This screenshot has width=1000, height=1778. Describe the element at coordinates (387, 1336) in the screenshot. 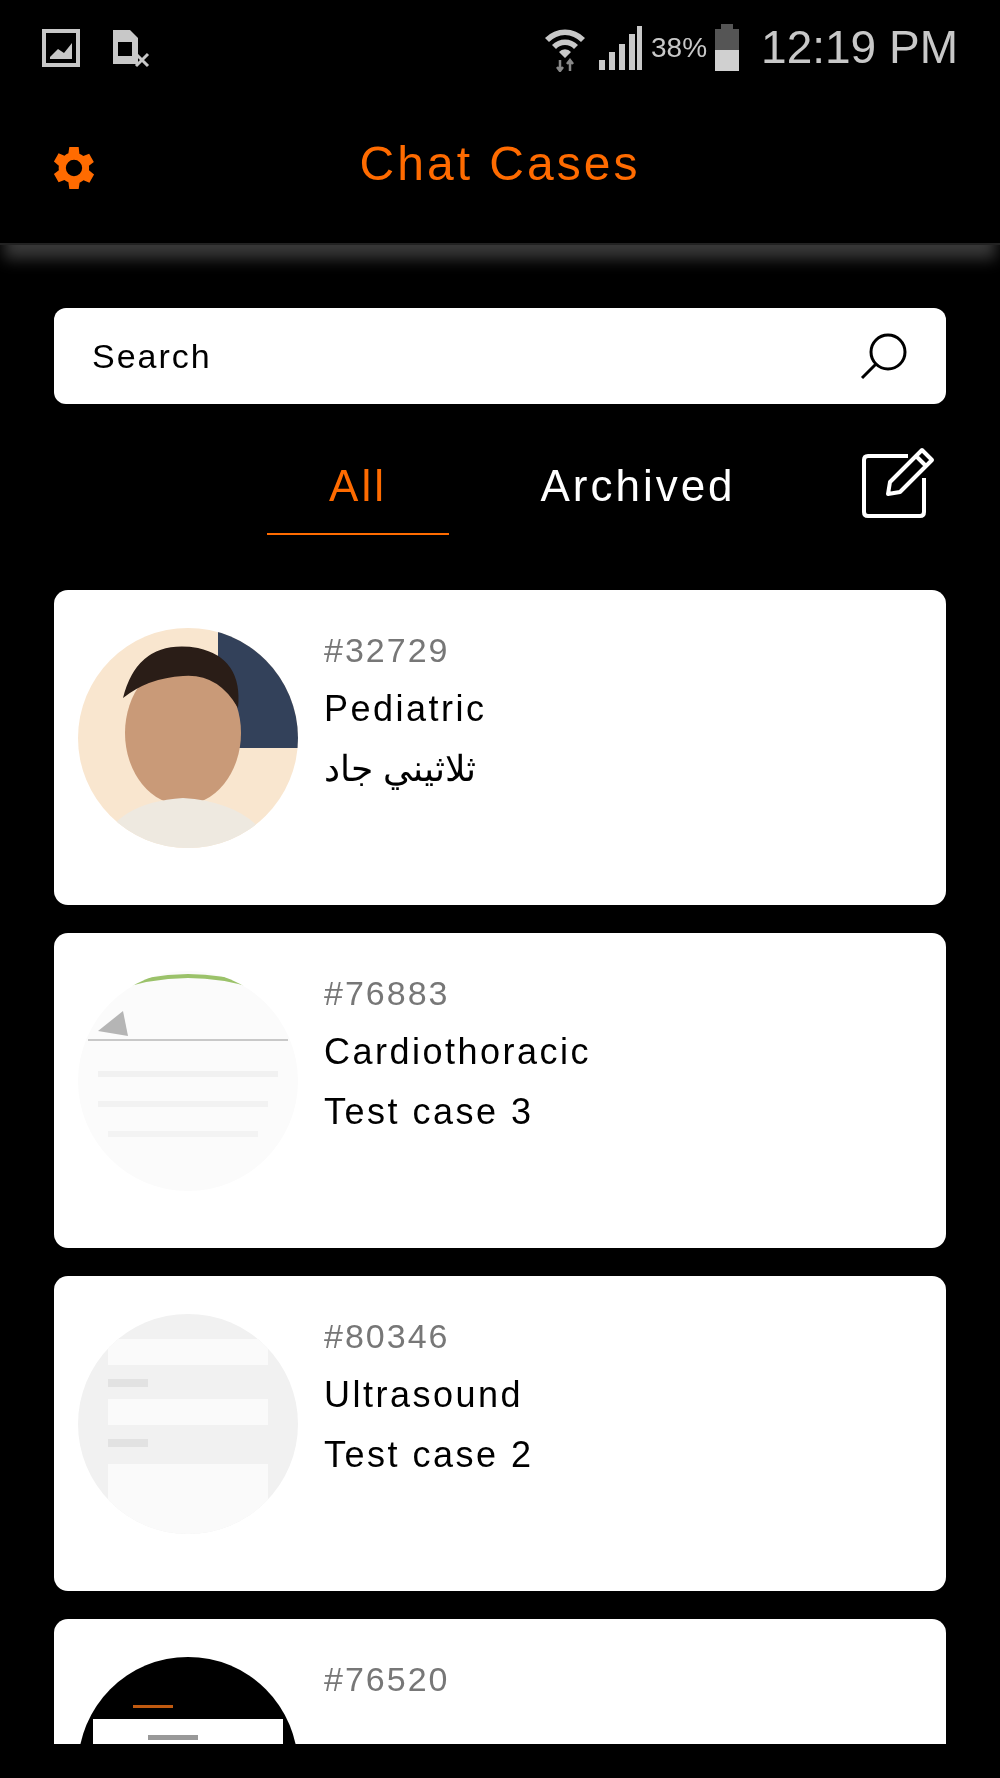

I see `case-number: #80346` at that location.